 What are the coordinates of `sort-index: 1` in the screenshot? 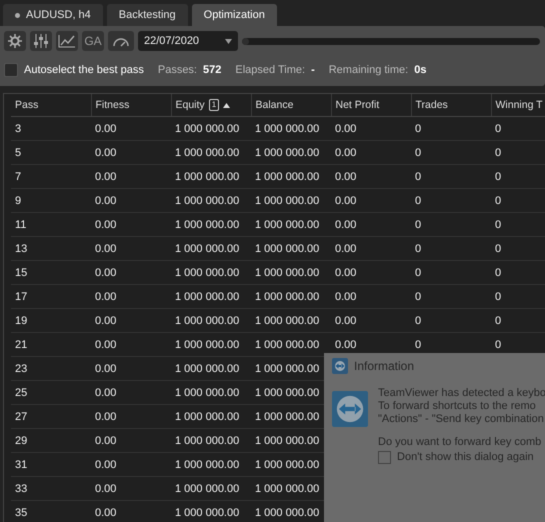 It's located at (214, 105).